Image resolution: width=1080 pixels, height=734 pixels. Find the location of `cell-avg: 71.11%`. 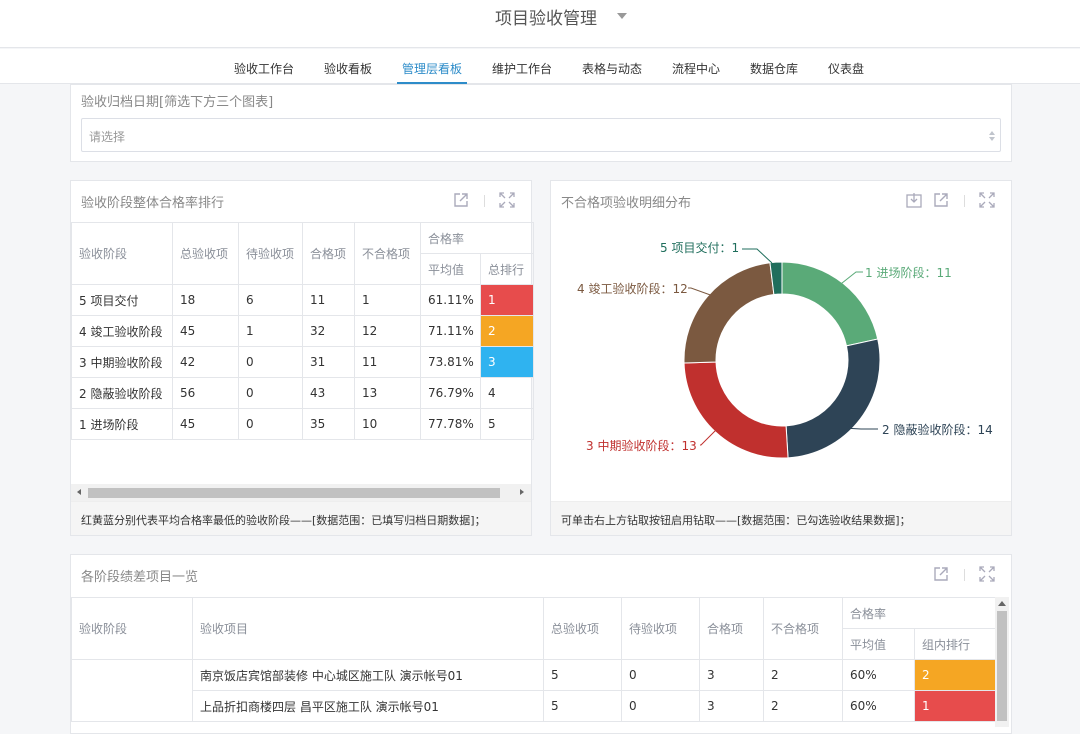

cell-avg: 71.11% is located at coordinates (450, 331).